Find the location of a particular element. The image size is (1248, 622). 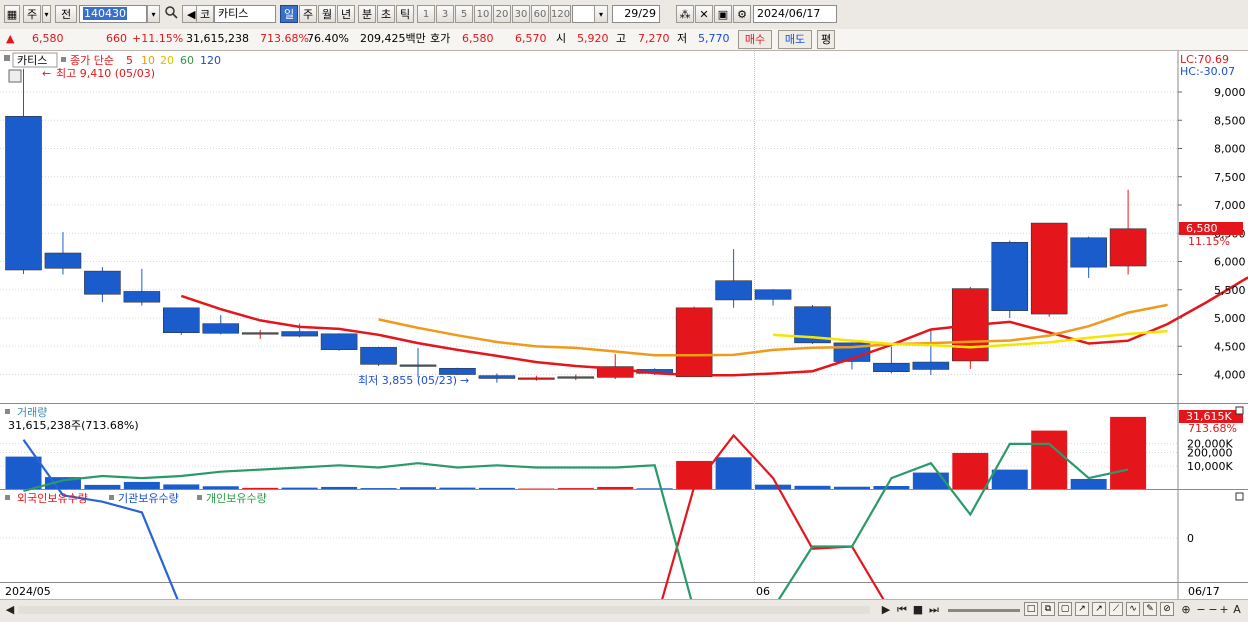

period-minute-button: 분 is located at coordinates (367, 14).